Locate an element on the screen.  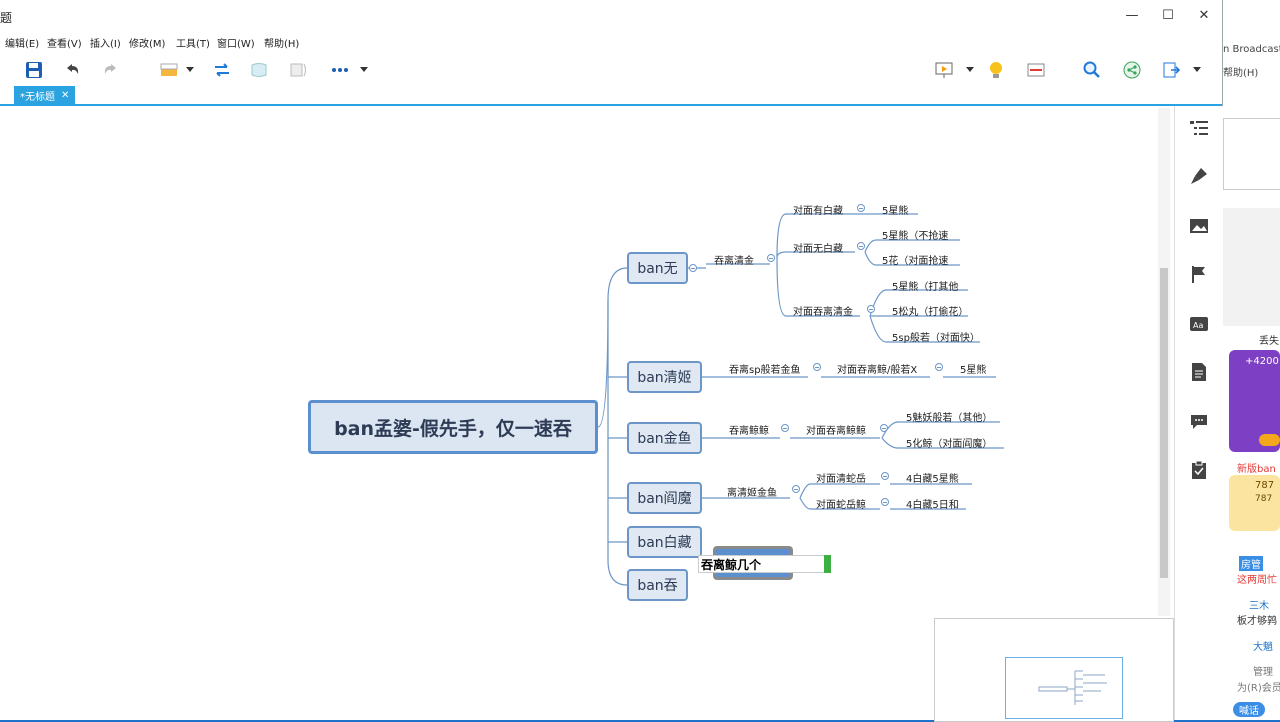
task-clipboard-icon is located at coordinates (1199, 470).